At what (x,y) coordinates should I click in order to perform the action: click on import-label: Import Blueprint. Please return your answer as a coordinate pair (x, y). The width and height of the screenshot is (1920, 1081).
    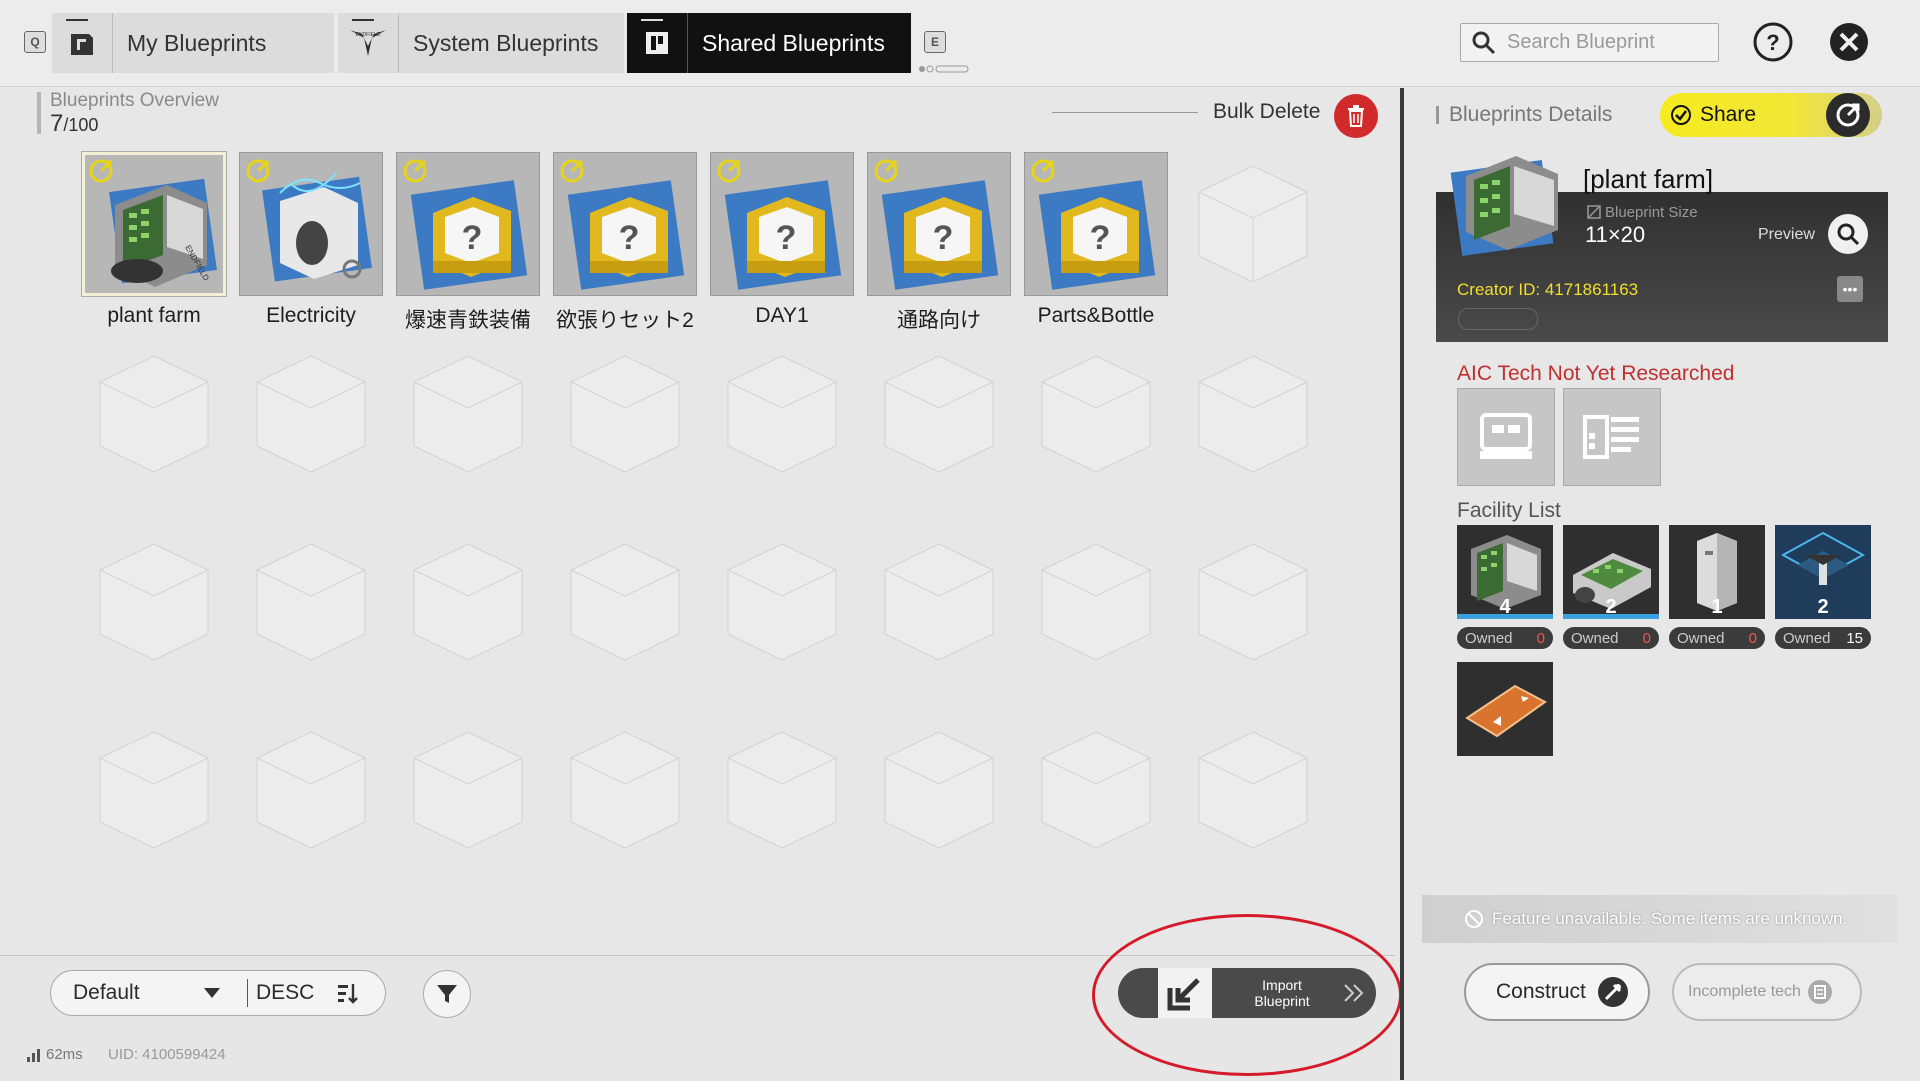
    Looking at the image, I should click on (1282, 993).